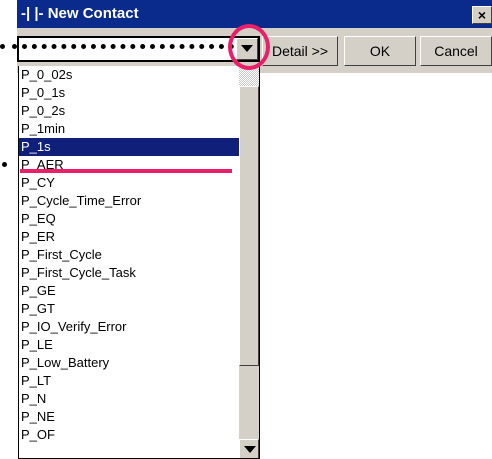 This screenshot has height=459, width=492. What do you see at coordinates (129, 129) in the screenshot?
I see `list-item: P_1min` at bounding box center [129, 129].